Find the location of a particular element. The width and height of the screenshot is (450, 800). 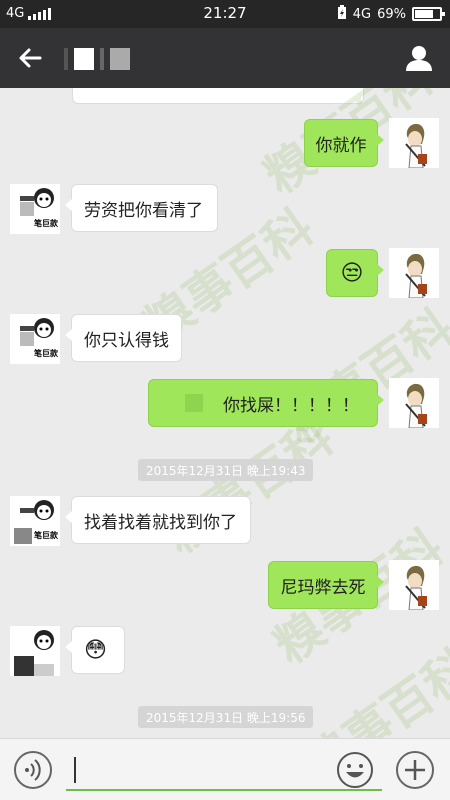

emoji-flushed-icon: 😳 is located at coordinates (95, 650).